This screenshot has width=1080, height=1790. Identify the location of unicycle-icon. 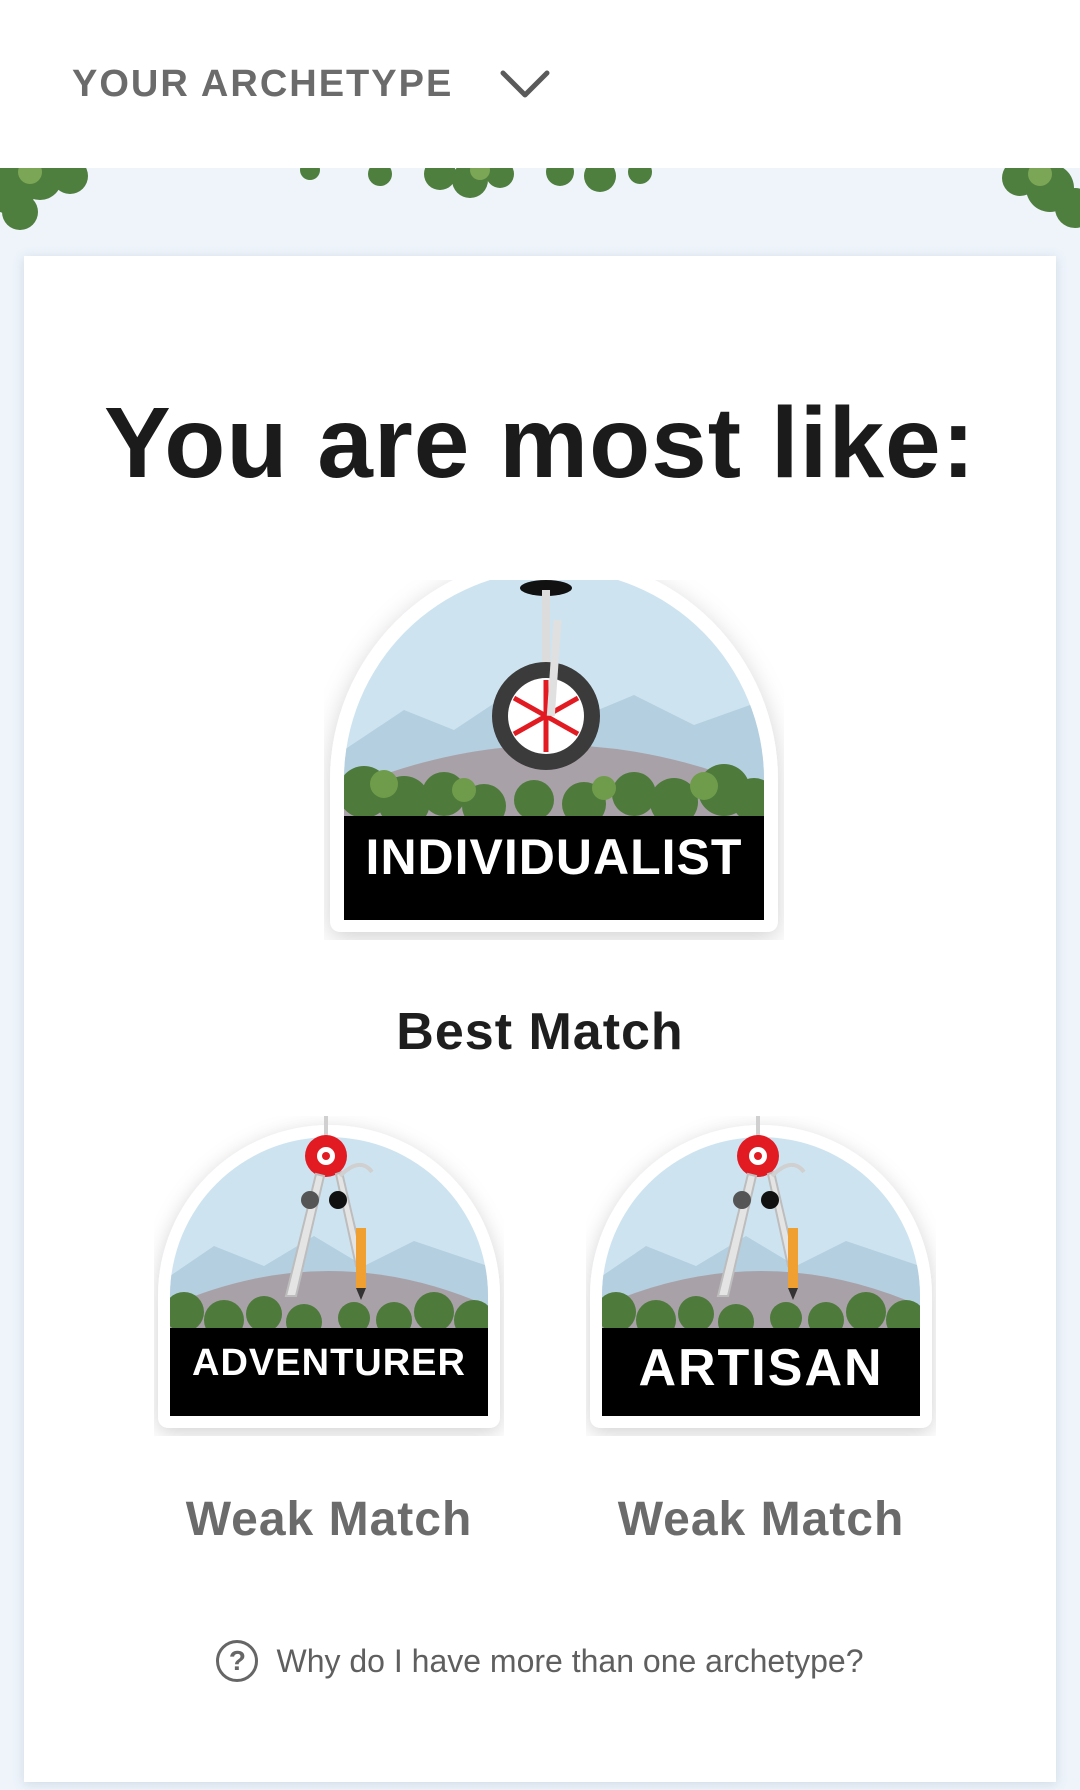
(554, 756).